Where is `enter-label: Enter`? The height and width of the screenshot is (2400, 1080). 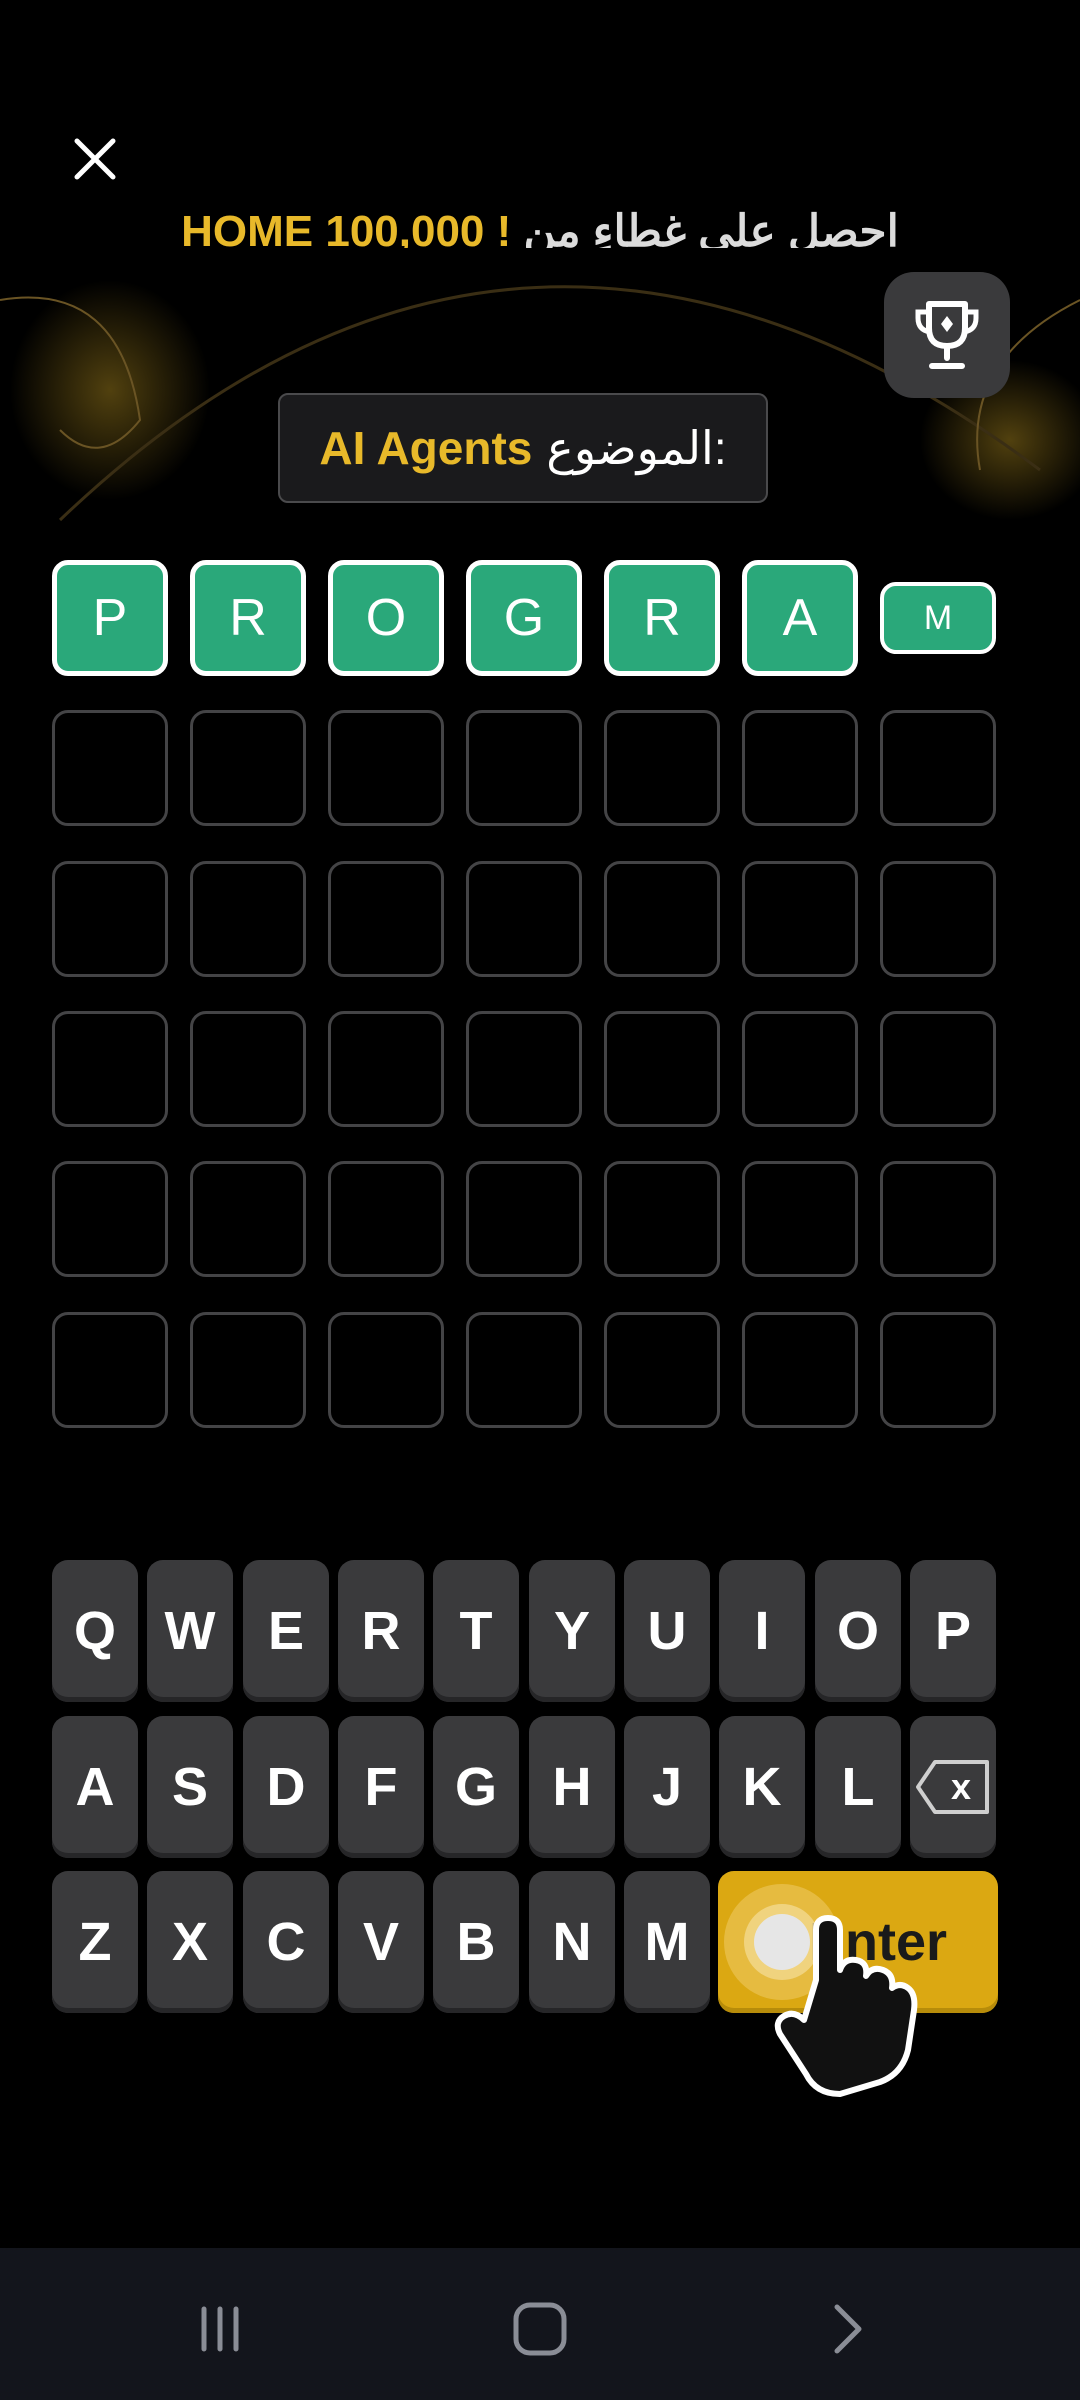
enter-label: Enter is located at coordinates (878, 1942).